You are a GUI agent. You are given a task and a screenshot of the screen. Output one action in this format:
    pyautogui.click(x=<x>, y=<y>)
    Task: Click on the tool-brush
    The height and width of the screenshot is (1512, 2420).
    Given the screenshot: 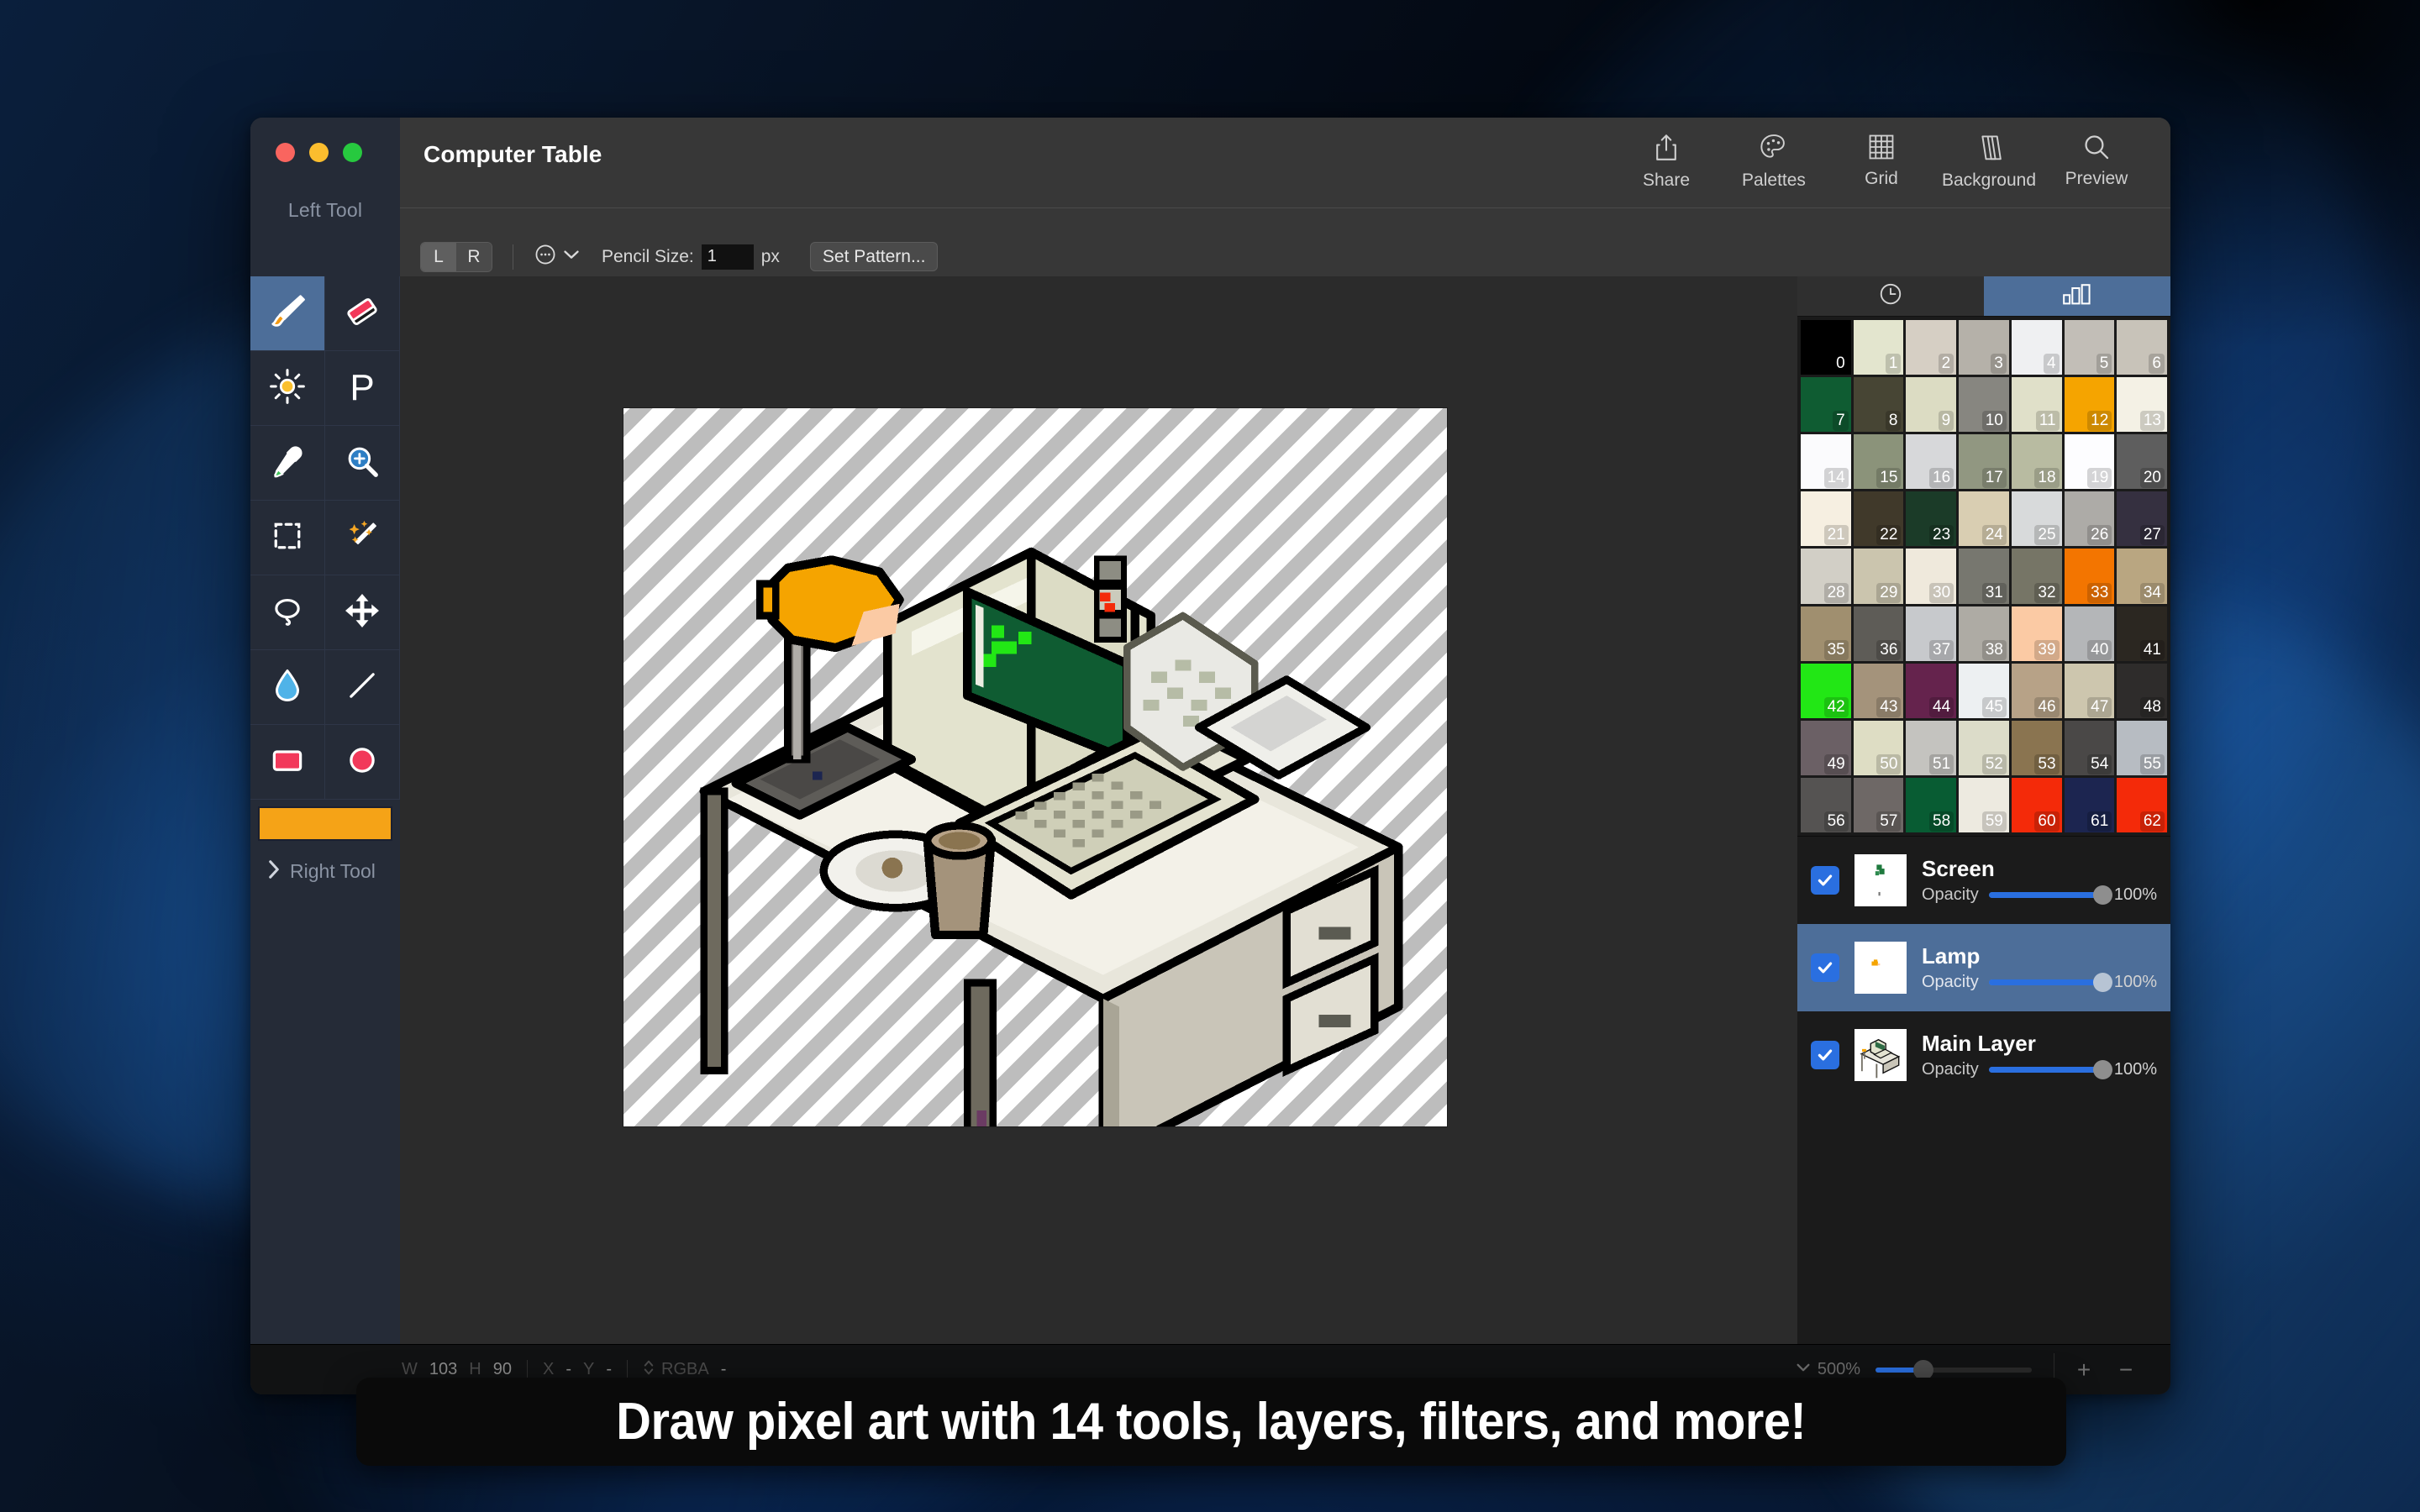 What is the action you would take?
    pyautogui.click(x=287, y=313)
    